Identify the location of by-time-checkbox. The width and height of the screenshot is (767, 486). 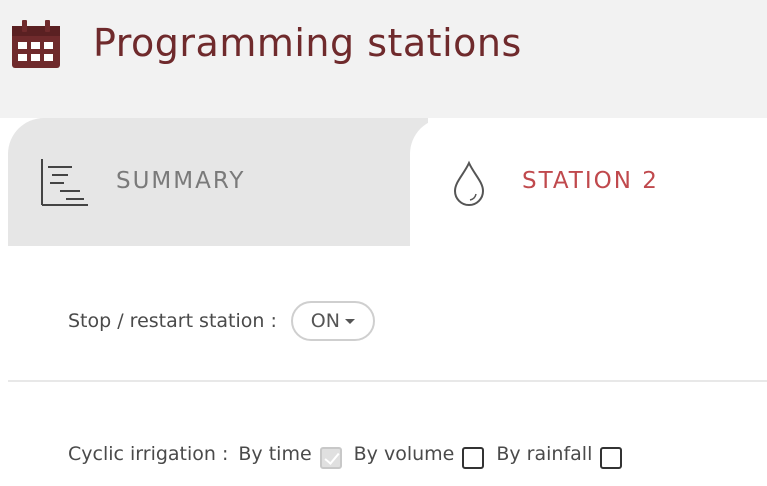
(330, 458).